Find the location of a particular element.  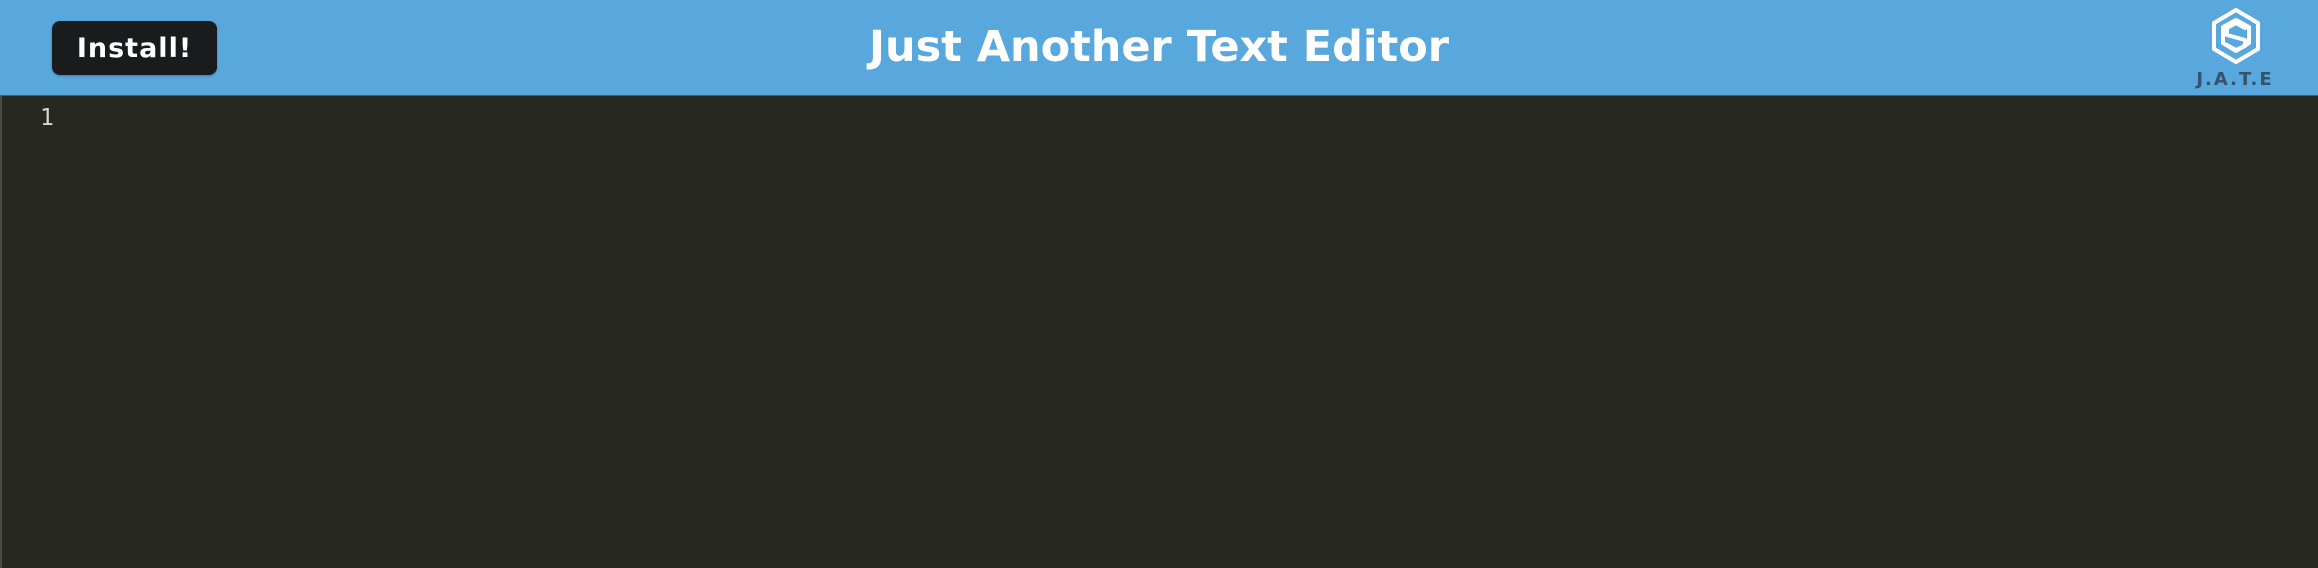

line-number-gutter: 1 is located at coordinates (37, 332).